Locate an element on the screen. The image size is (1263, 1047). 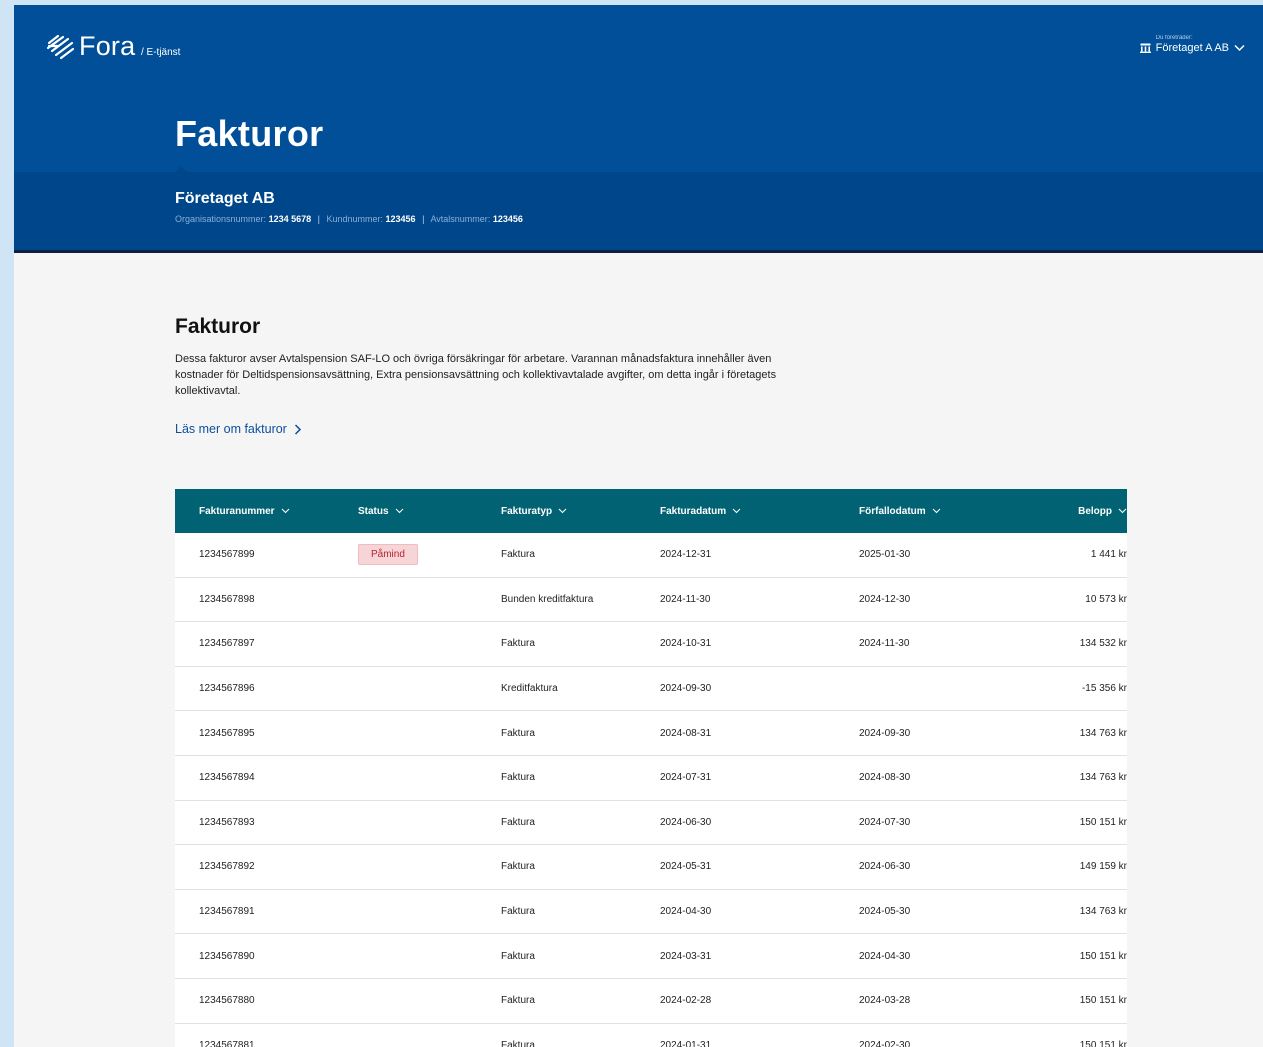
invoice-number-cell: 1234567898 is located at coordinates (227, 599).